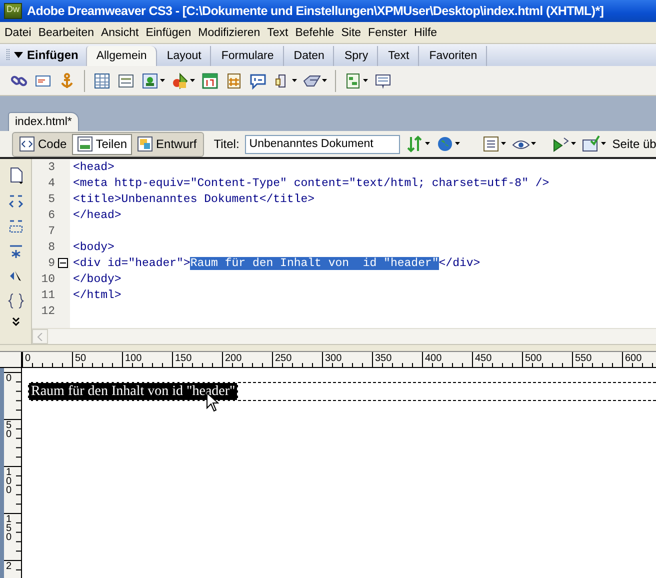 Image resolution: width=656 pixels, height=578 pixels. I want to click on ruler-label: 2, so click(9, 566).